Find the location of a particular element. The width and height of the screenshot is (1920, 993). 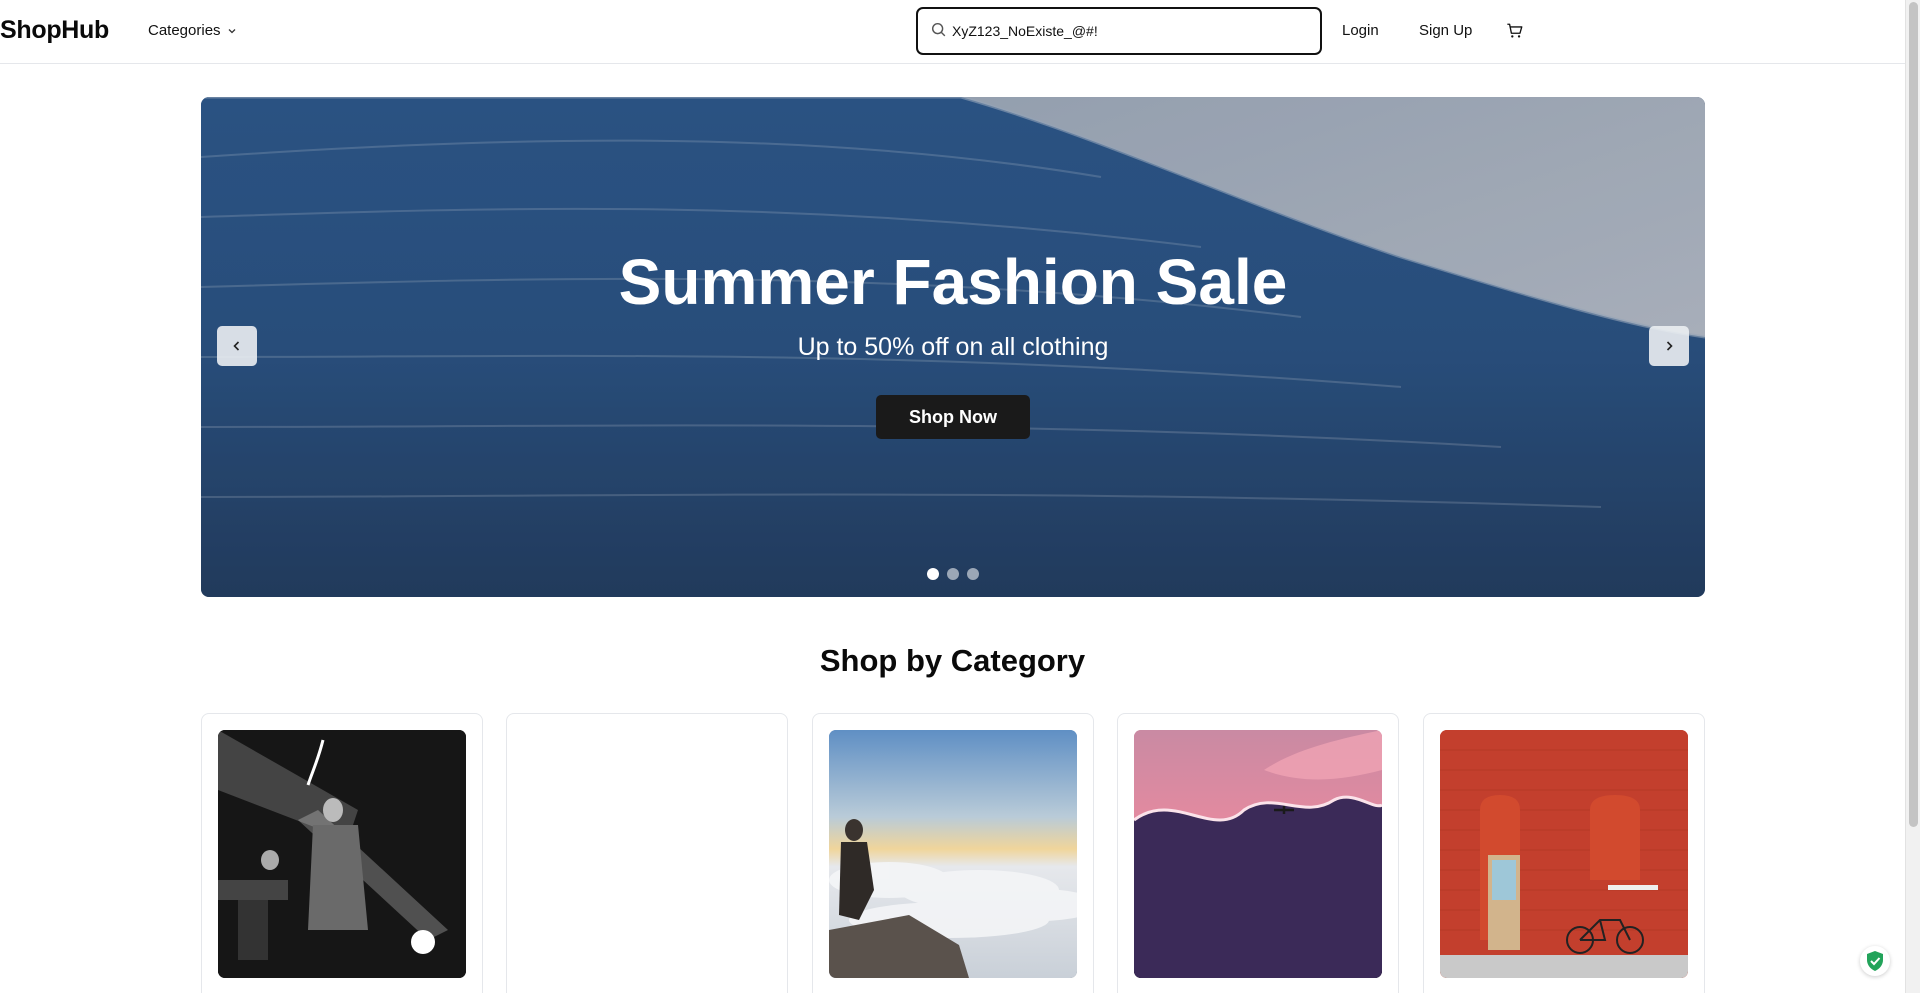

chevron-right-icon is located at coordinates (1669, 346).